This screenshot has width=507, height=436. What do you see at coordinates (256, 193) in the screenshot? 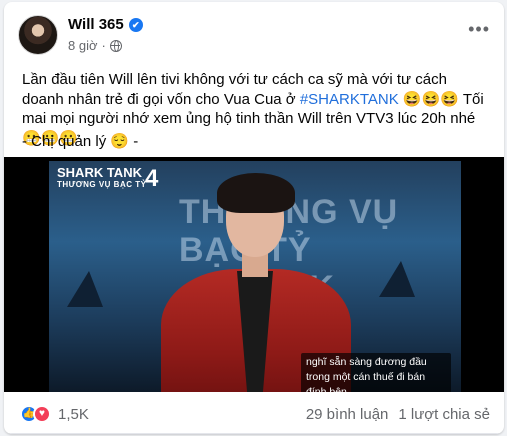
I see `person-hair` at bounding box center [256, 193].